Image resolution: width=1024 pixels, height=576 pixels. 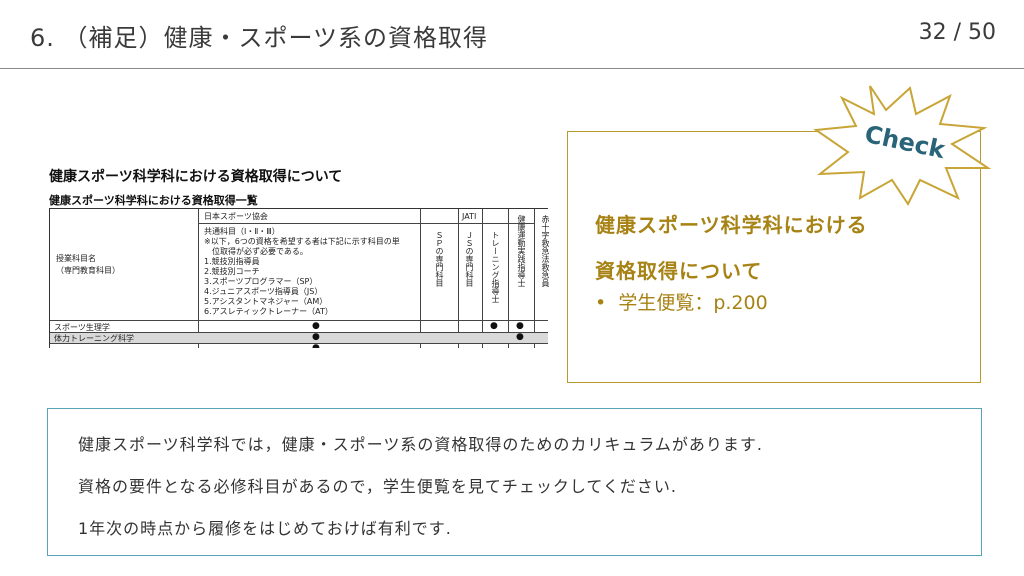 What do you see at coordinates (469, 259) in the screenshot?
I see `col-js: ＪＳの専門科目` at bounding box center [469, 259].